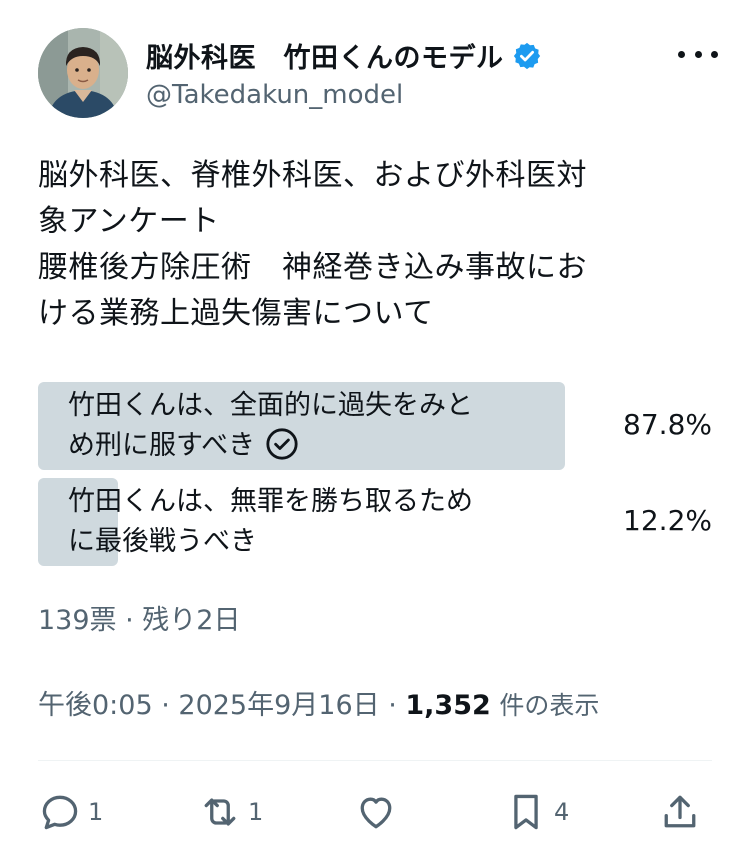  I want to click on avatar, so click(83, 73).